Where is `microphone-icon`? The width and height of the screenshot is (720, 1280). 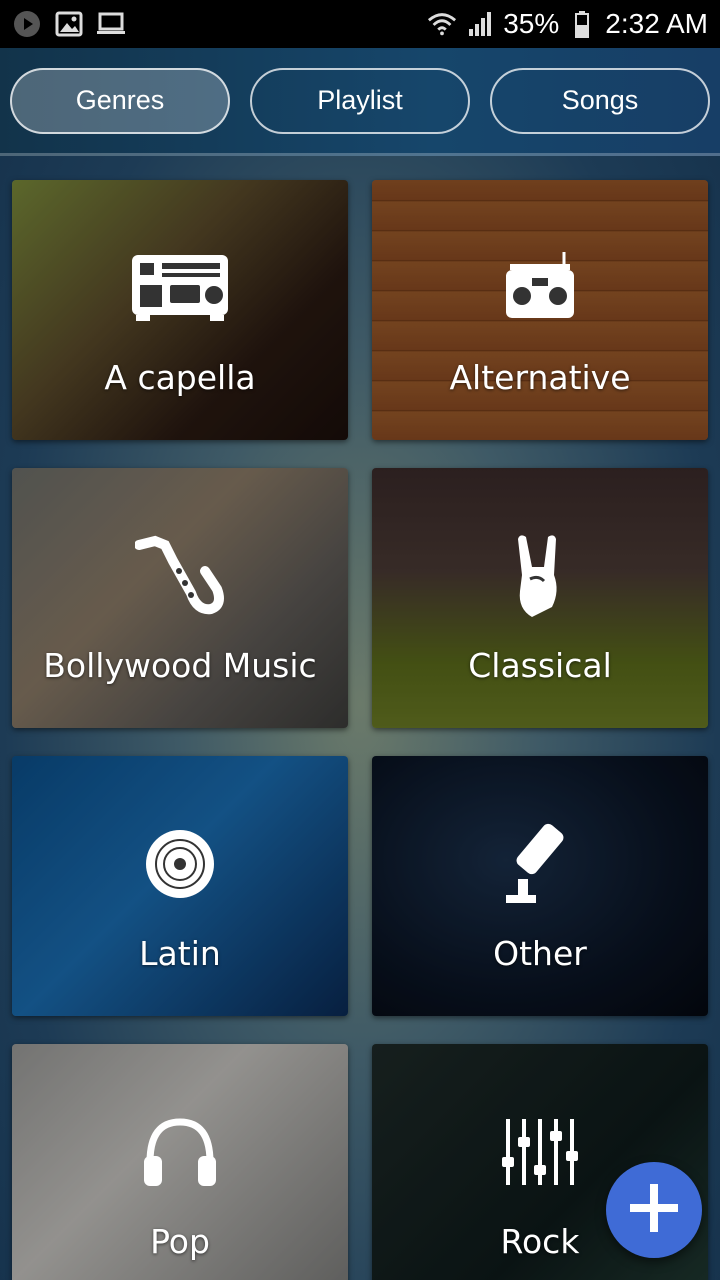
microphone-icon is located at coordinates (540, 863).